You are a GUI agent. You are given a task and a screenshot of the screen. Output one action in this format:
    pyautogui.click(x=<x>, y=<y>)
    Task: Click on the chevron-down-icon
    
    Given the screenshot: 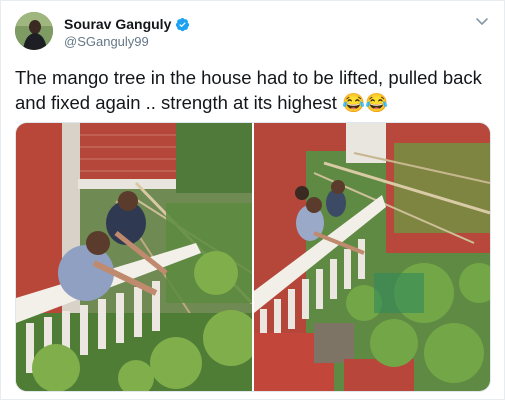 What is the action you would take?
    pyautogui.click(x=482, y=21)
    